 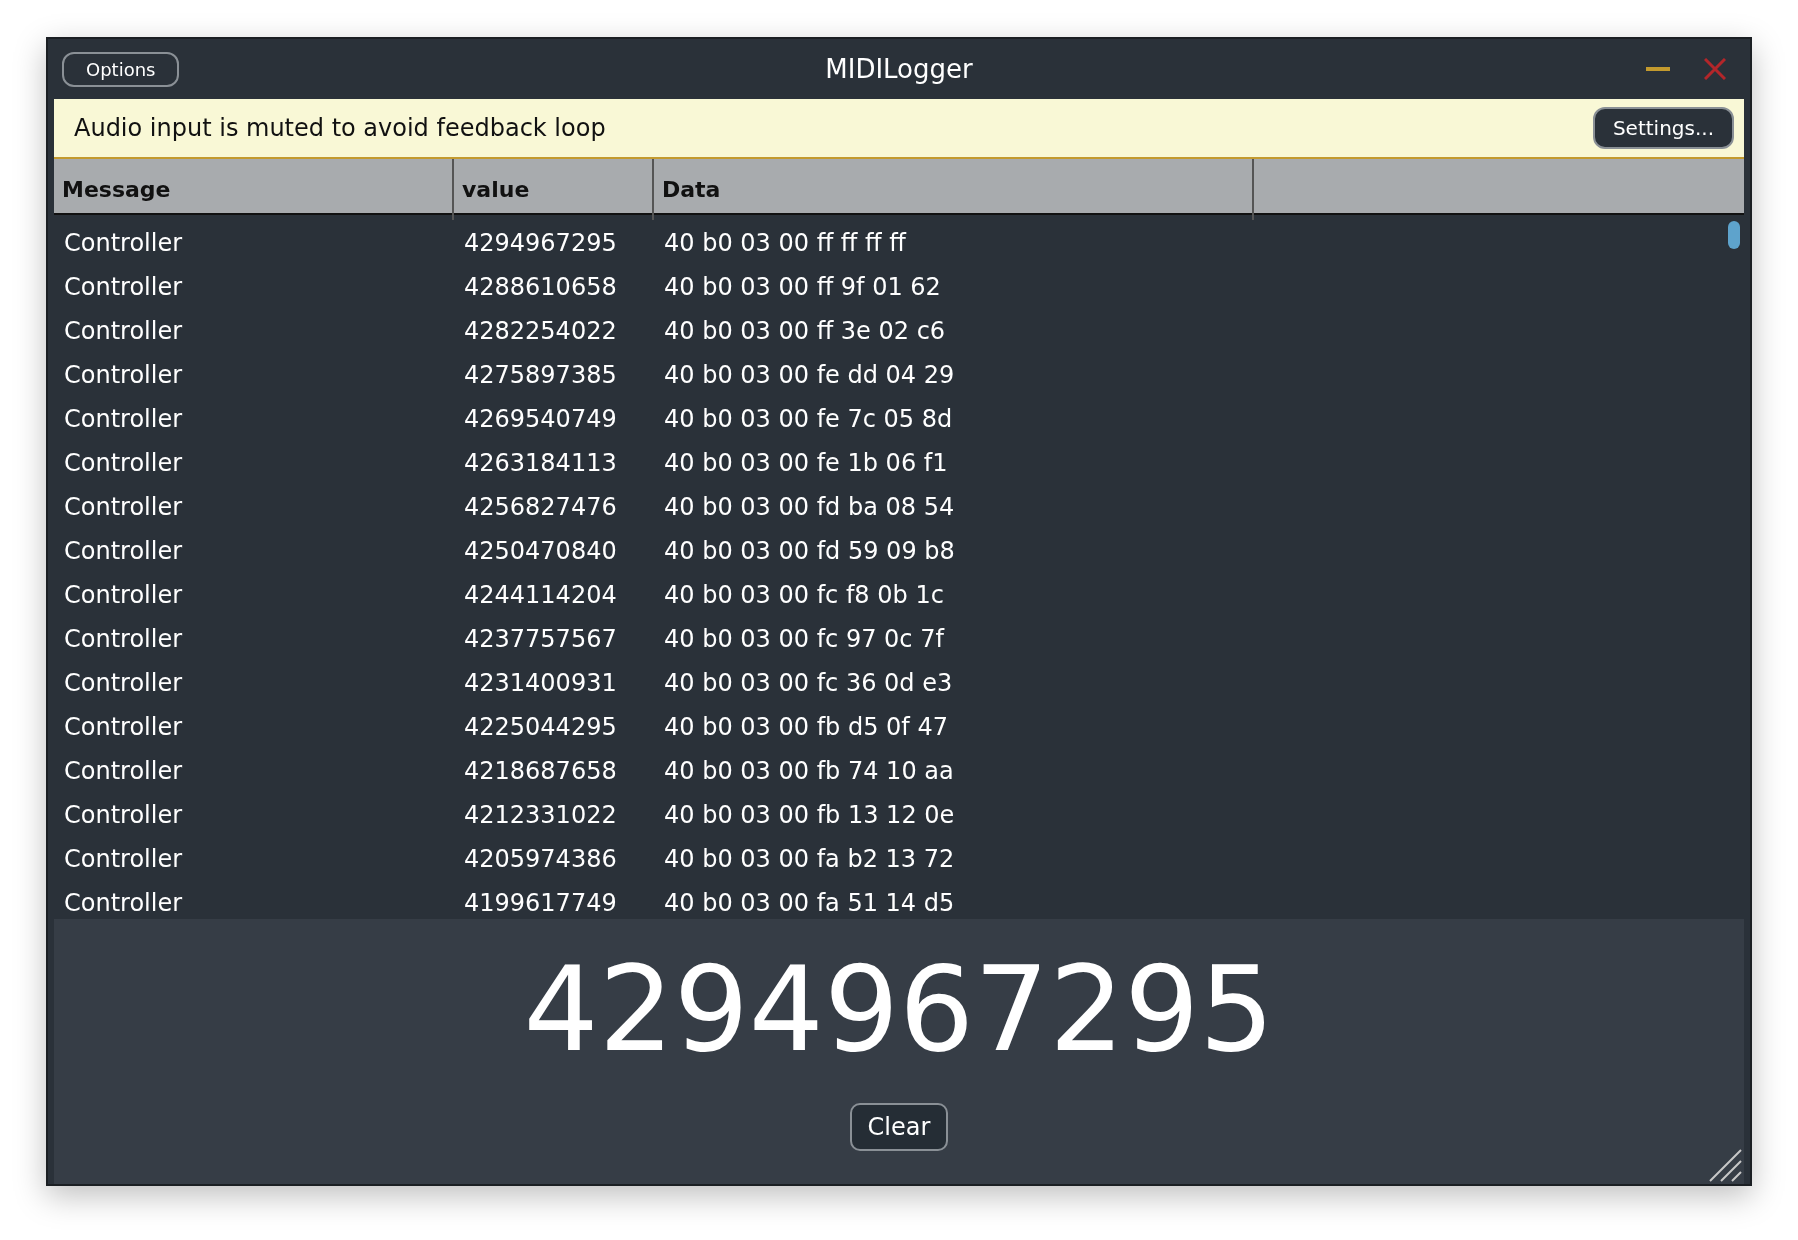 I want to click on table-cell-text: 4244114204, so click(x=540, y=595).